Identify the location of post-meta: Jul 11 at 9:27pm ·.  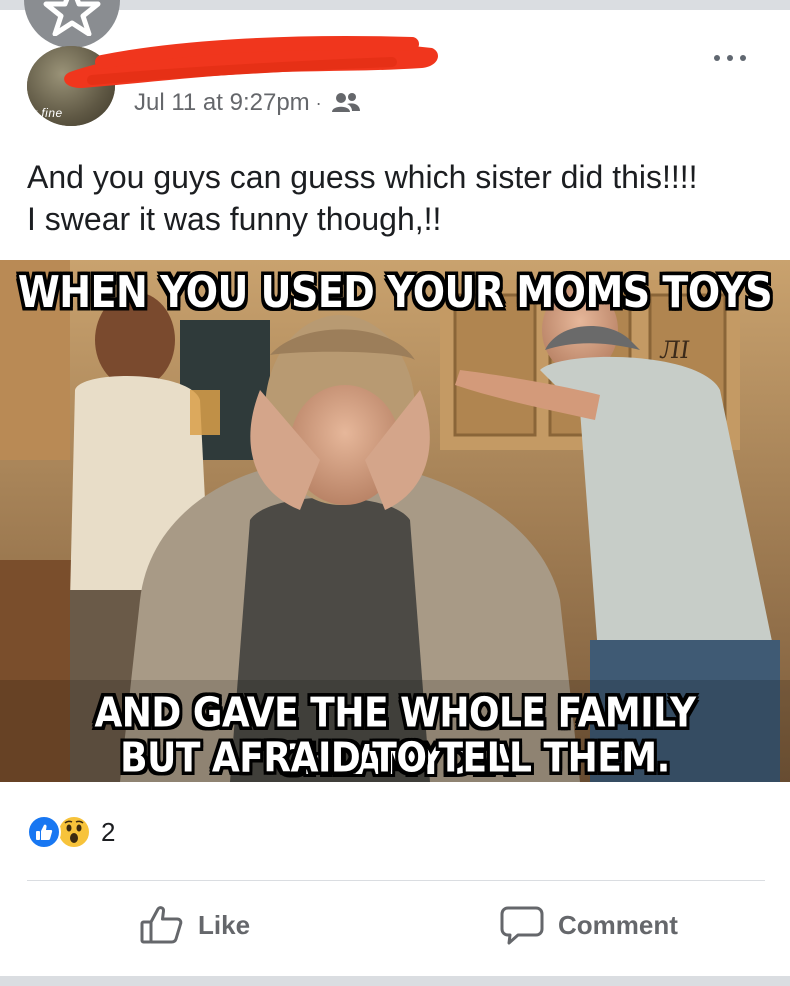
(248, 103).